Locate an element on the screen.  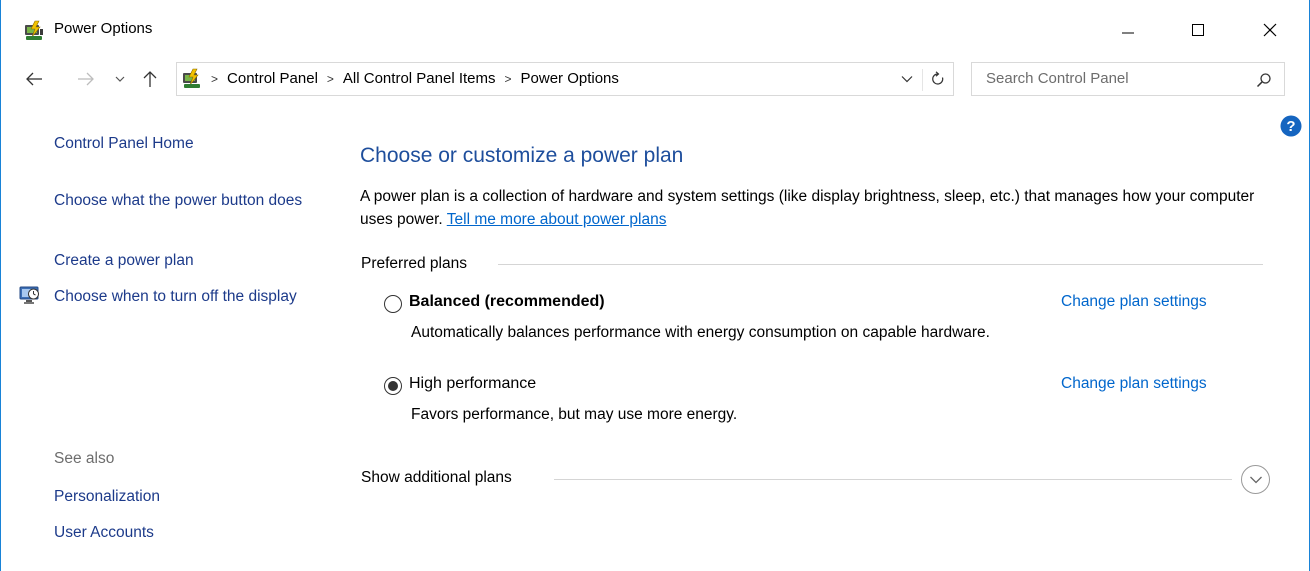
preferred-plans-divider is located at coordinates (880, 264).